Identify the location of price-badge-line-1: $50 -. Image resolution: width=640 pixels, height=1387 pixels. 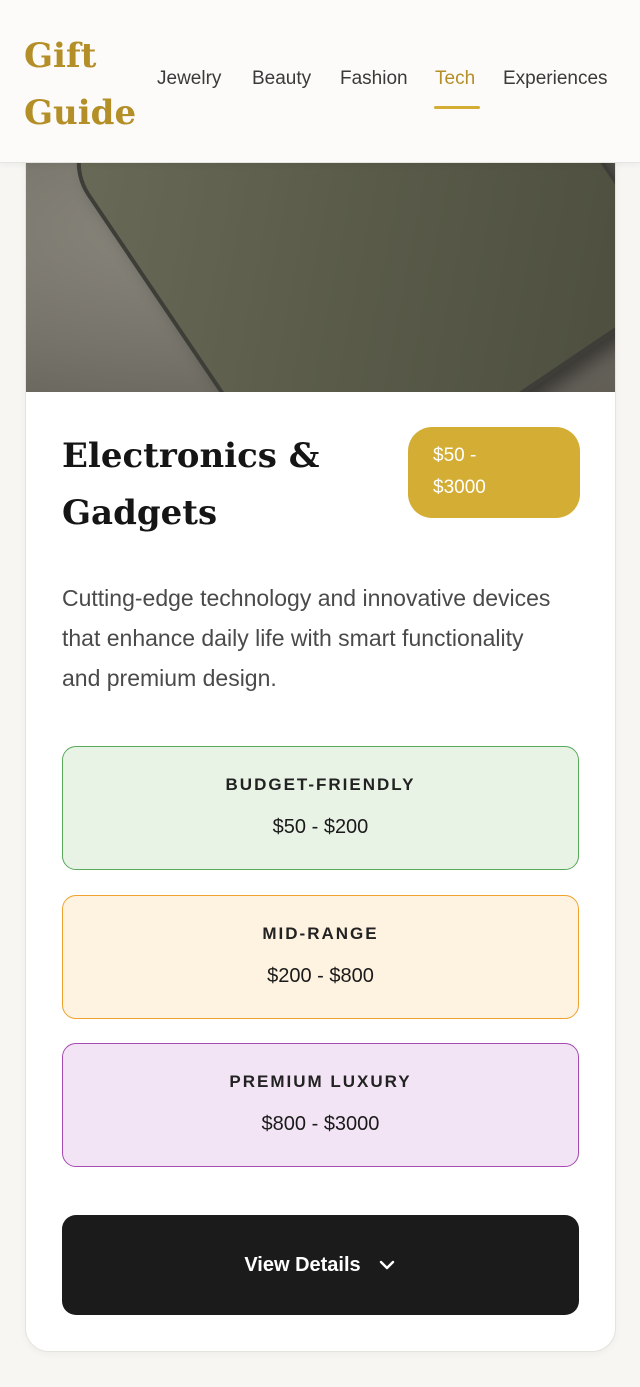
(455, 455).